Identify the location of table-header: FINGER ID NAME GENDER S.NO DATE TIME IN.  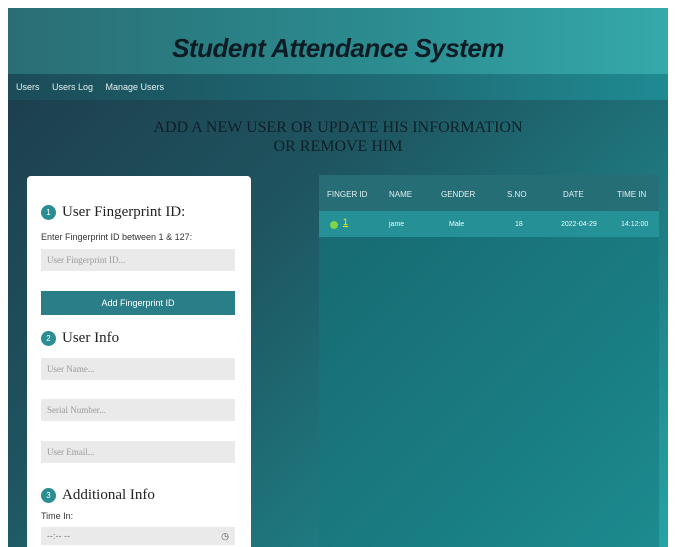
(489, 193).